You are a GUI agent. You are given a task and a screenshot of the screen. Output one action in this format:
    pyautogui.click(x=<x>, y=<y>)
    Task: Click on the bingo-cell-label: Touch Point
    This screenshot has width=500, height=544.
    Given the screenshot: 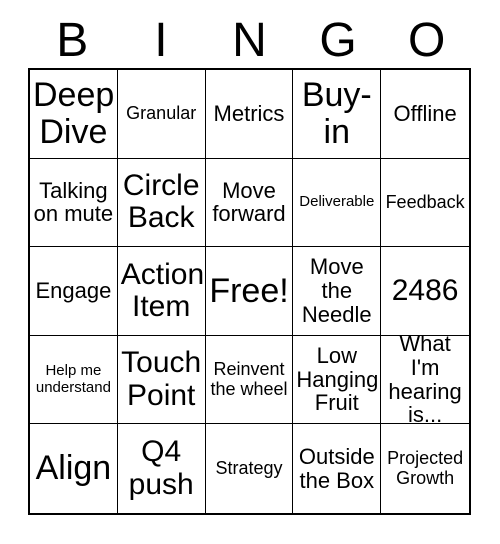 What is the action you would take?
    pyautogui.click(x=161, y=379)
    